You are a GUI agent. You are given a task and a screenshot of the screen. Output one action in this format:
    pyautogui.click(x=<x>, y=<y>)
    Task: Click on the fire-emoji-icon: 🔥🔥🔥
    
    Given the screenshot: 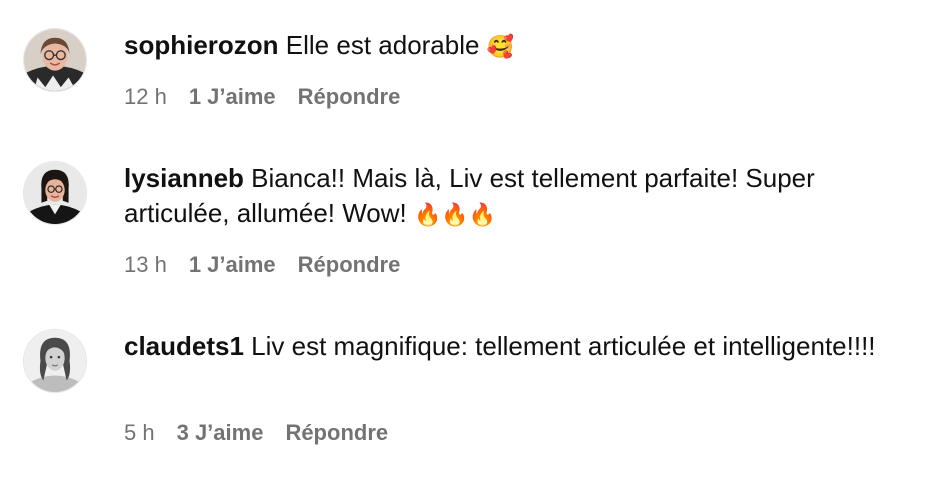 What is the action you would take?
    pyautogui.click(x=455, y=215)
    